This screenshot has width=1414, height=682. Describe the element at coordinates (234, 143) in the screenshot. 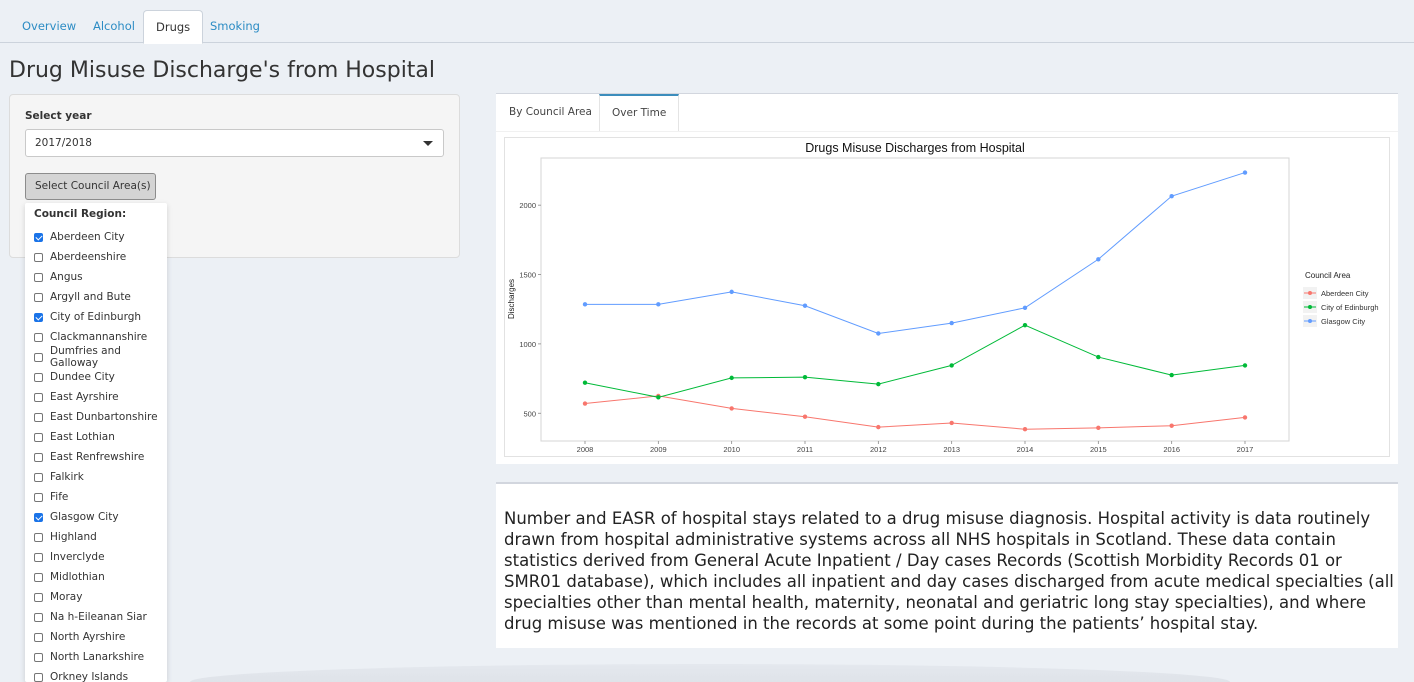

I see `year-select: 2017/2018` at that location.